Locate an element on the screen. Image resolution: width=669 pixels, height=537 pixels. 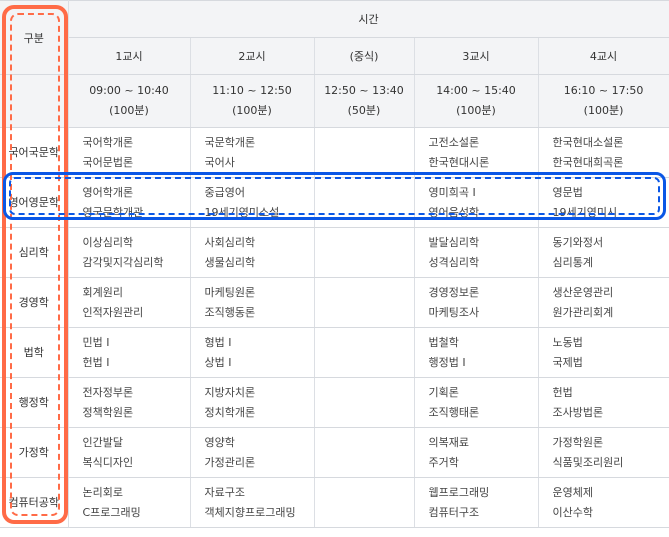
subject-name: 논리회로 is located at coordinates (102, 492).